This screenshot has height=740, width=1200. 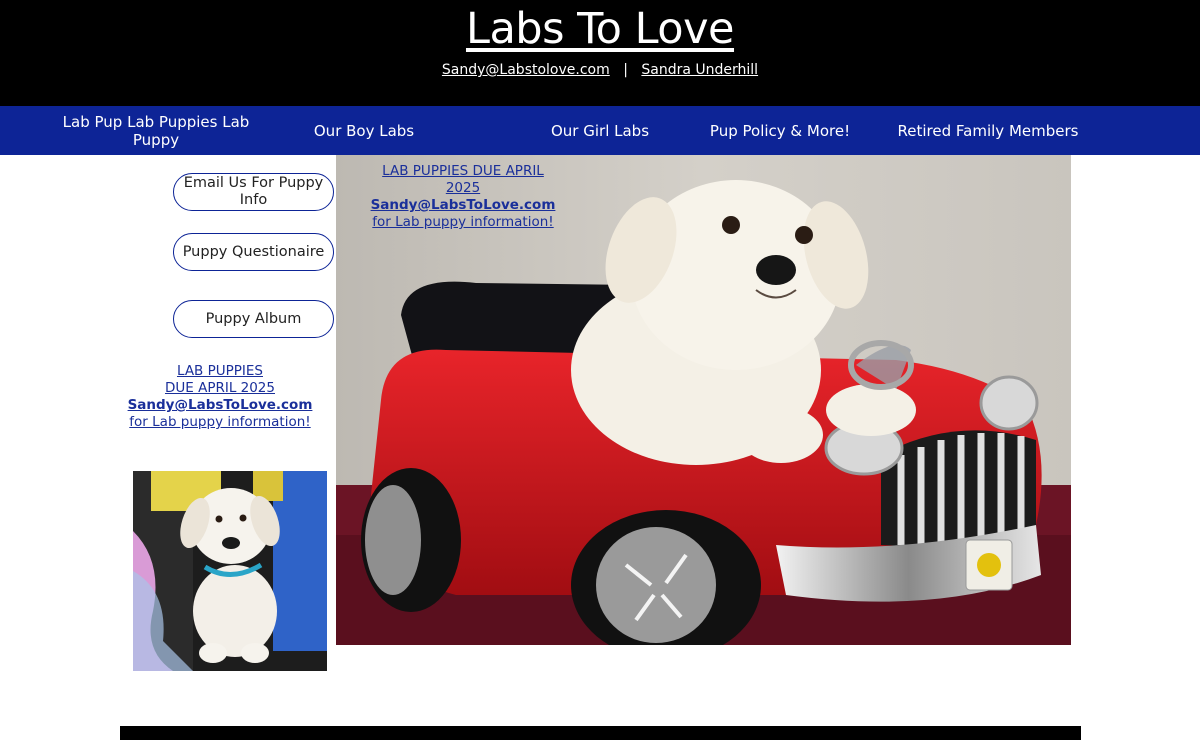 I want to click on hero-promo-email-link: Sandy@LabsToLove.com, so click(x=463, y=205).